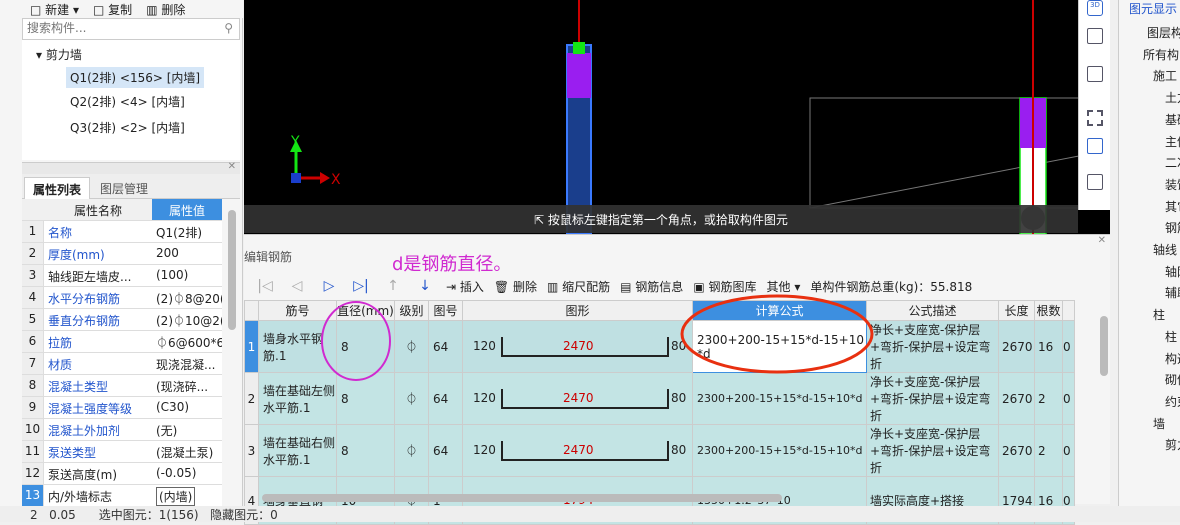 The height and width of the screenshot is (525, 1180). Describe the element at coordinates (515, 286) in the screenshot. I see `delete-row-button: 🗑 删除` at that location.